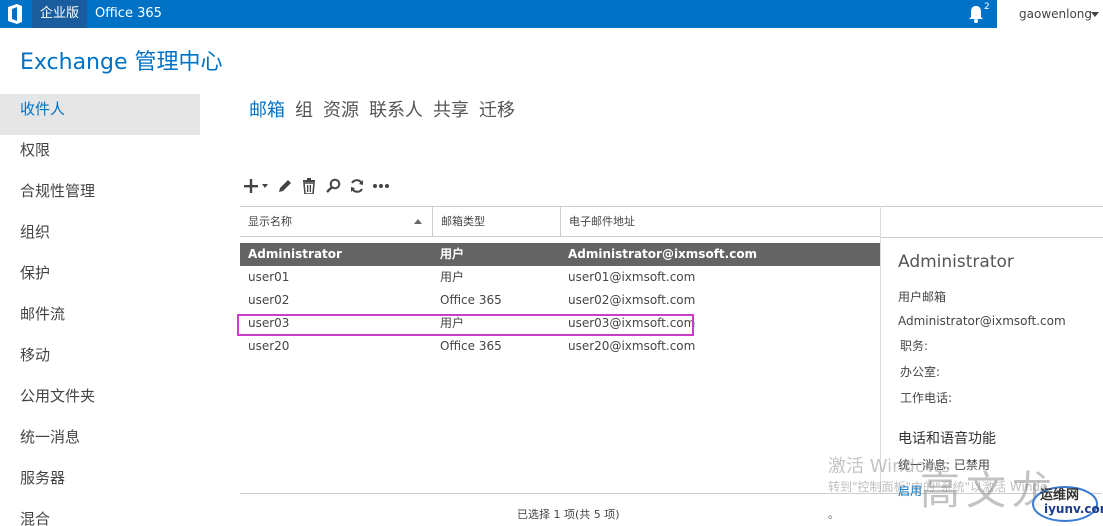  I want to click on details-divider, so click(880, 350).